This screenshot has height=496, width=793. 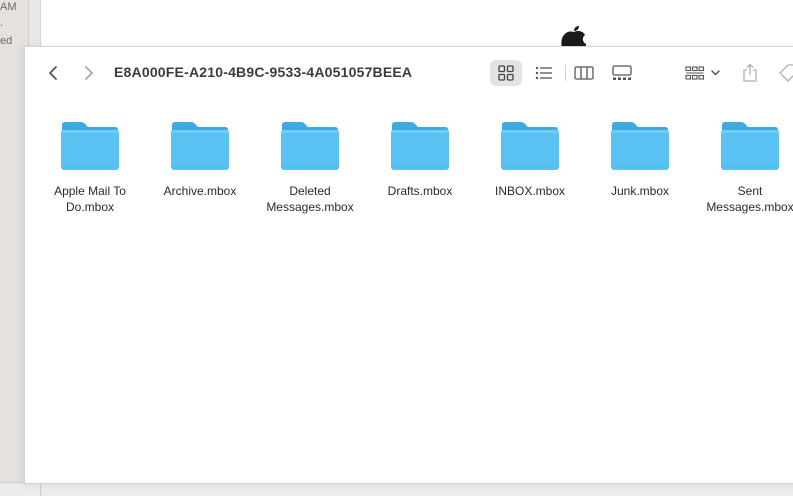 I want to click on folder-item: INBOX.mbox, so click(x=530, y=159).